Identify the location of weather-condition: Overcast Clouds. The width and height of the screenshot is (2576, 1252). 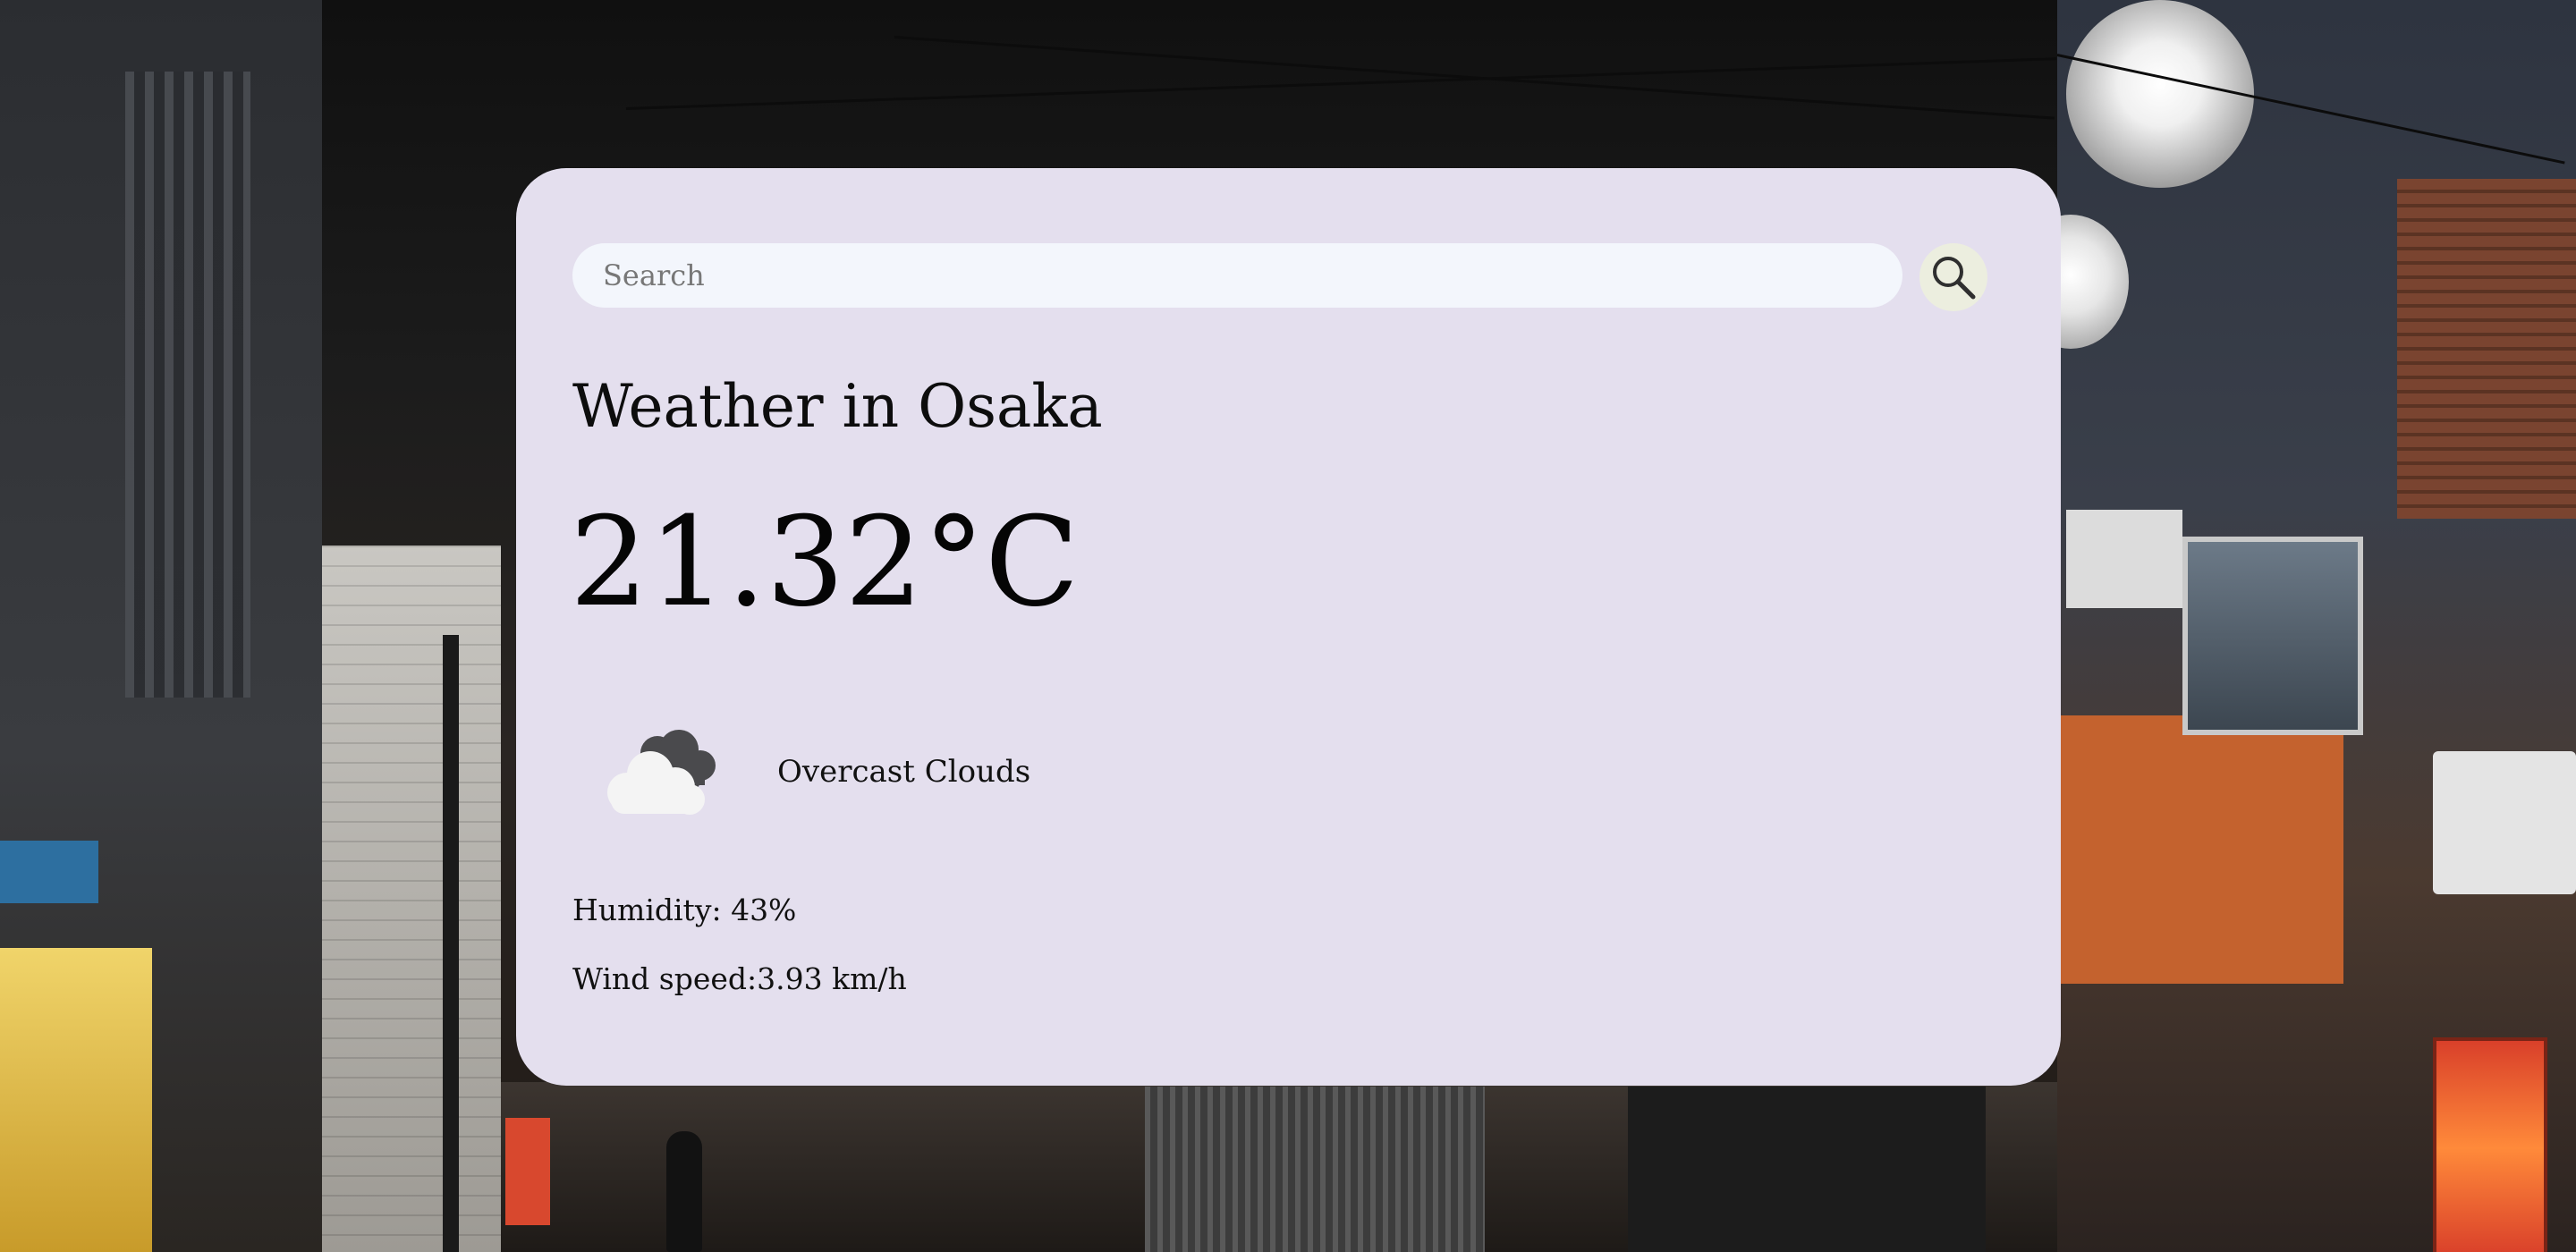
(811, 772).